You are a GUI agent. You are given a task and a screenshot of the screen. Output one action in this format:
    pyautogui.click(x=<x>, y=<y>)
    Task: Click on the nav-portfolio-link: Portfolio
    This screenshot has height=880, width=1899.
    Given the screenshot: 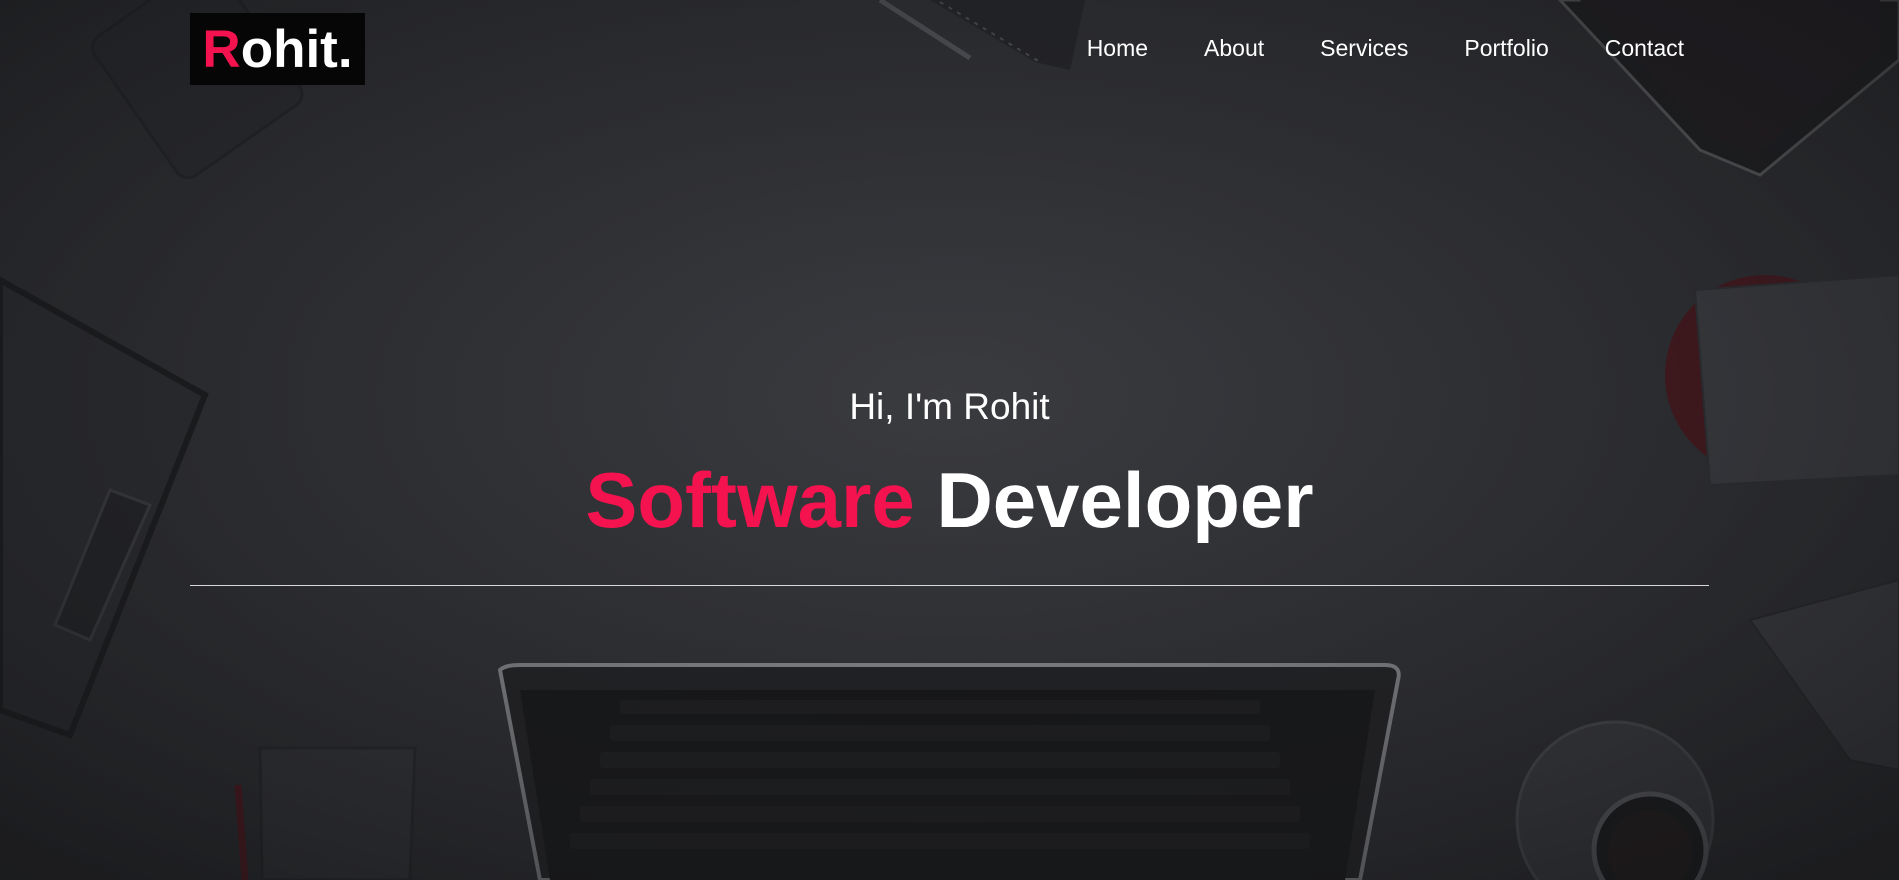 What is the action you would take?
    pyautogui.click(x=1506, y=48)
    